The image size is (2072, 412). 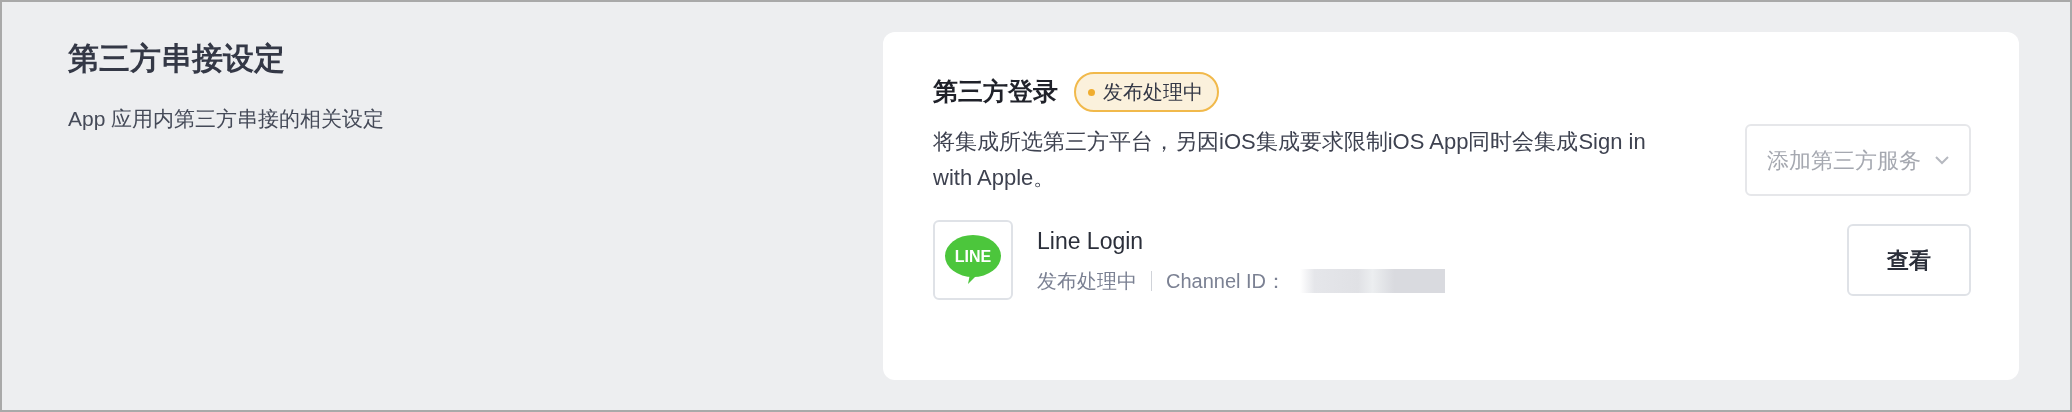 I want to click on view-button: 查看, so click(x=1909, y=260).